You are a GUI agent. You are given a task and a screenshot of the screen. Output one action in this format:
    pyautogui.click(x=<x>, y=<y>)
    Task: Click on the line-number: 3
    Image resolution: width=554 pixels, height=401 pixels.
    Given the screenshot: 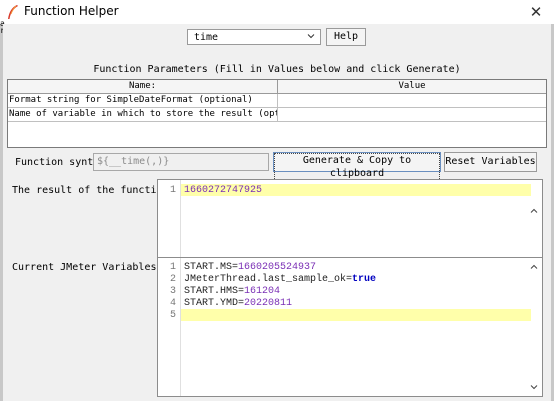 What is the action you would take?
    pyautogui.click(x=172, y=291)
    